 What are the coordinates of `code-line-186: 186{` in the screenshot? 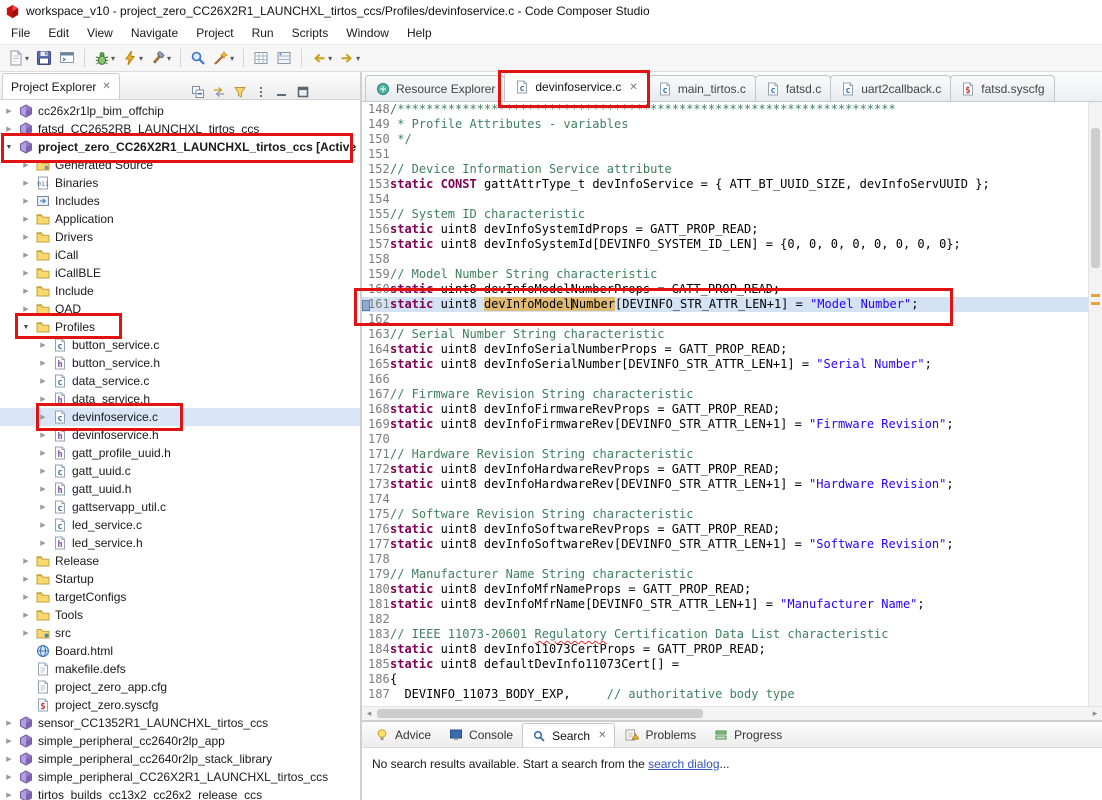 It's located at (725, 679).